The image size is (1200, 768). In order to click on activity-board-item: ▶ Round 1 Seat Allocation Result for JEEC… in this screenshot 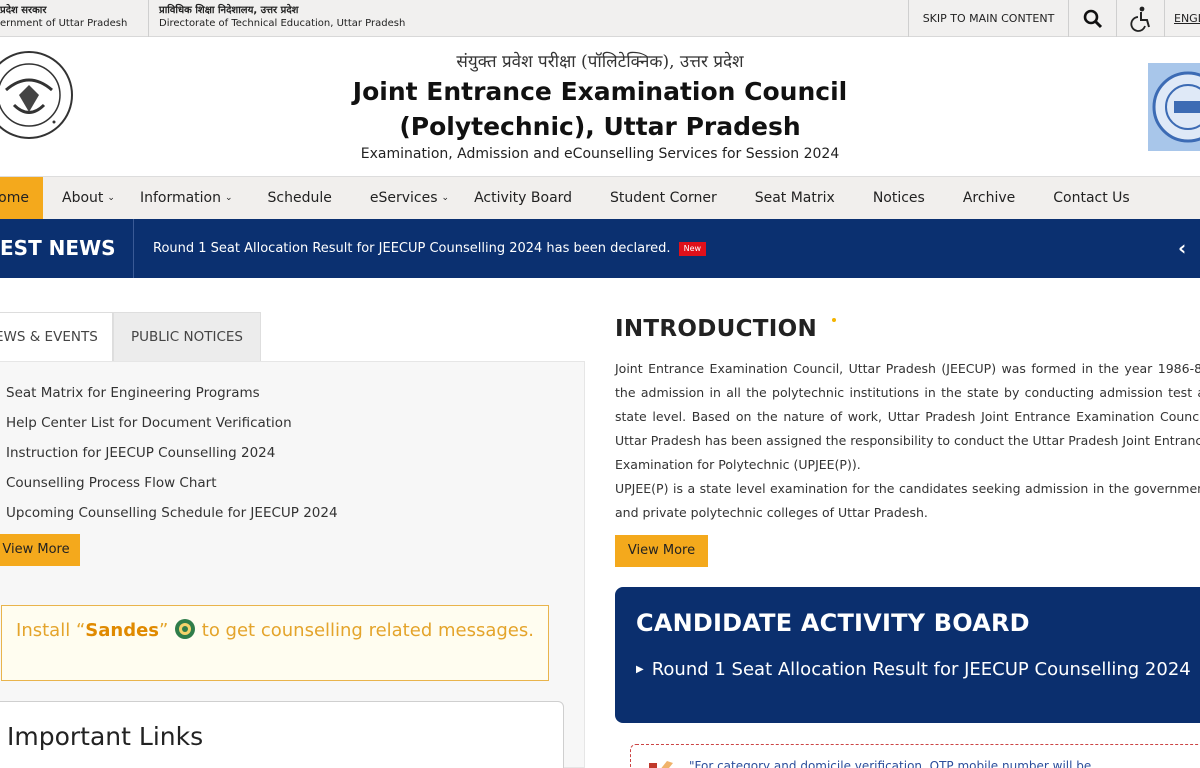, I will do `click(913, 669)`.